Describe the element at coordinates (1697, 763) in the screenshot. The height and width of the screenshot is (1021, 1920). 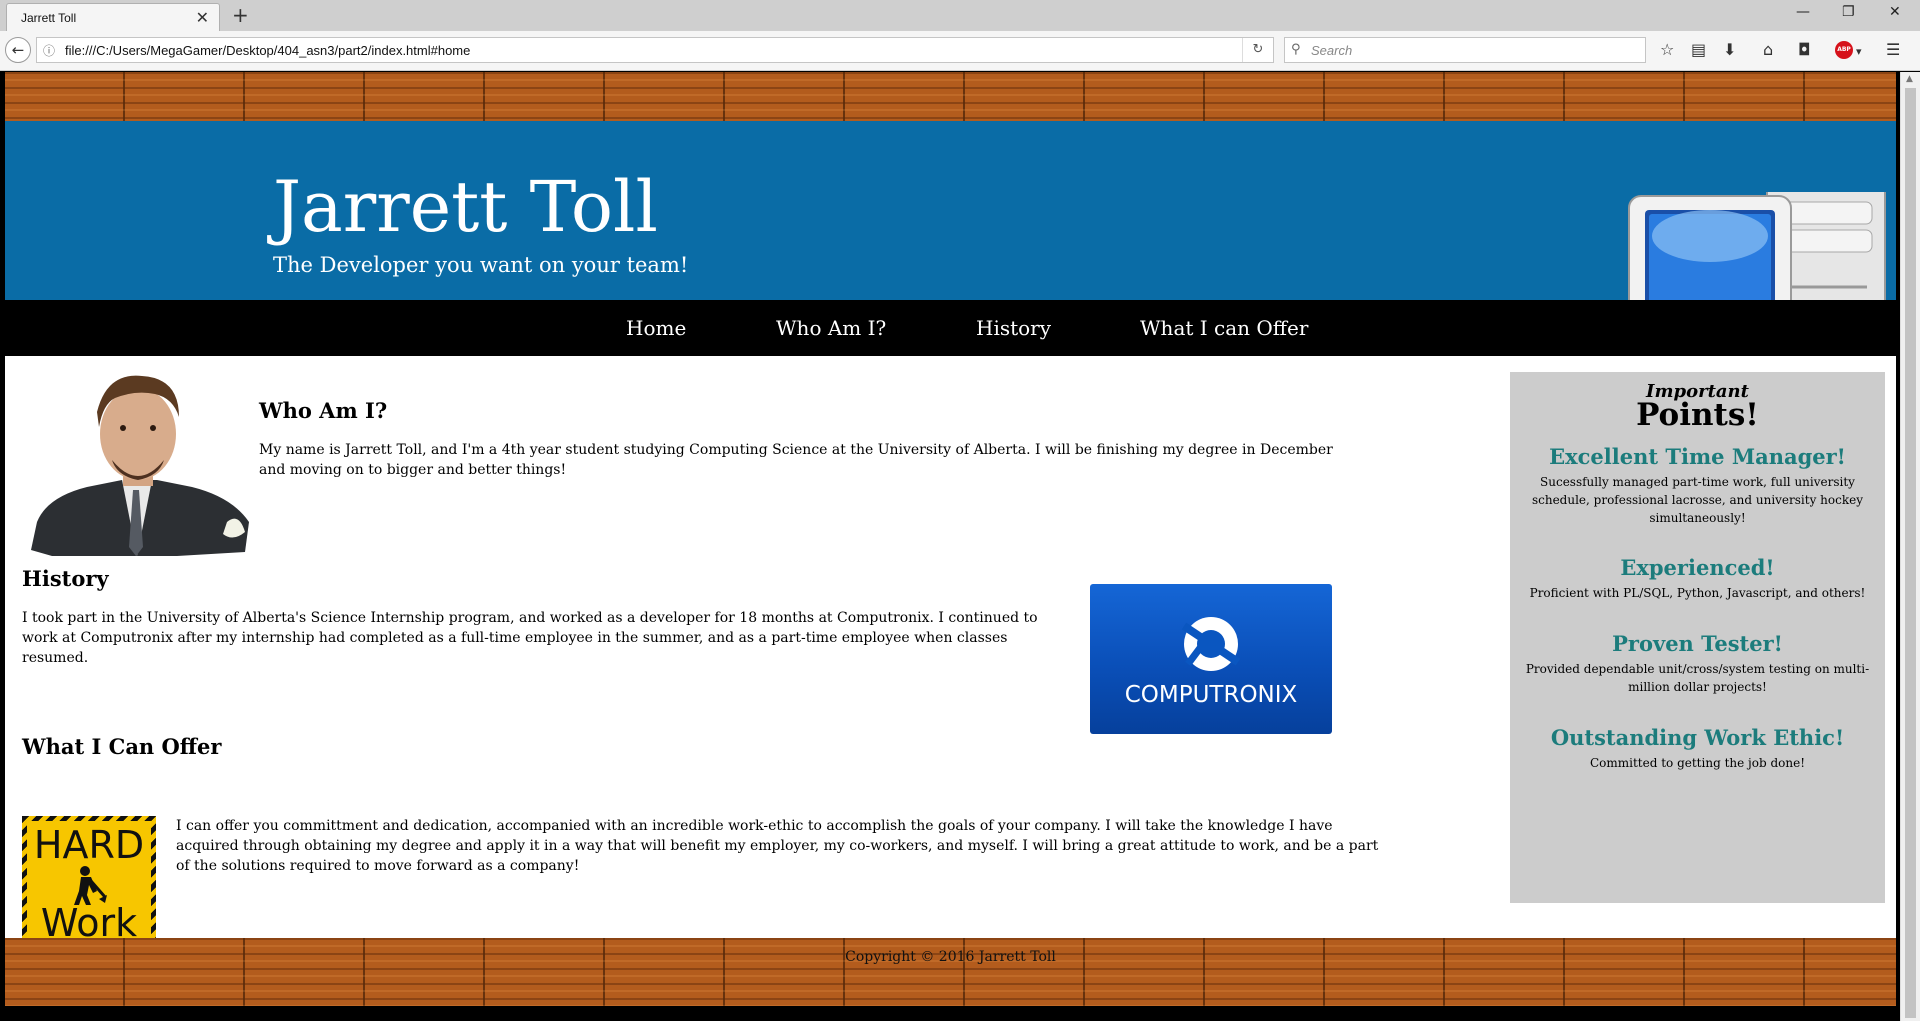
I see `point-text: Committed to getting the job done!` at that location.